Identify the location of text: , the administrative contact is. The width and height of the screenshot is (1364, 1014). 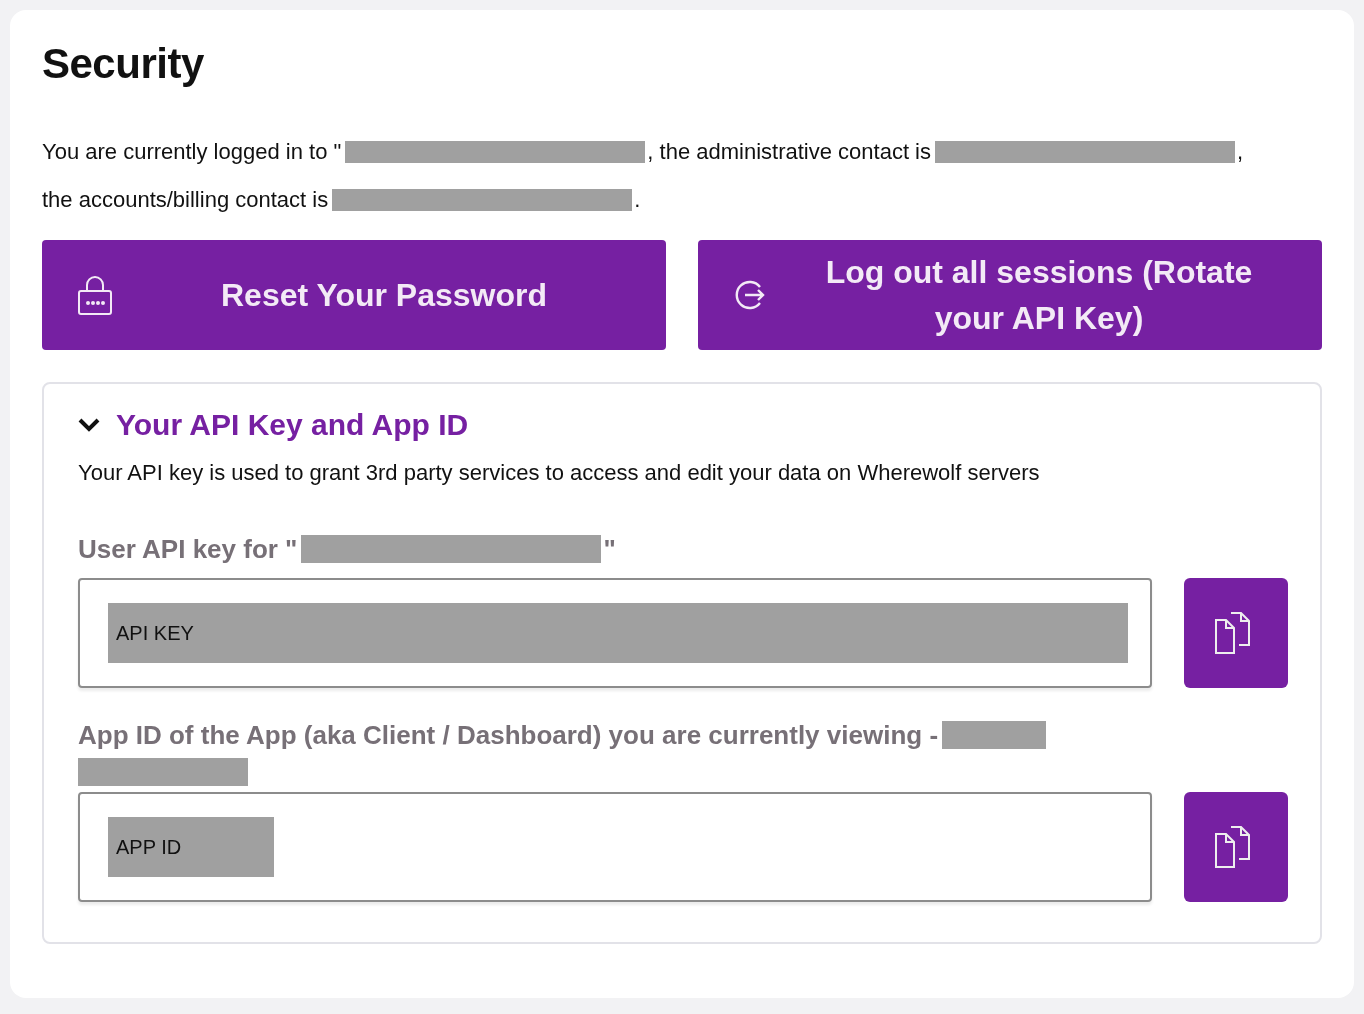
(789, 152).